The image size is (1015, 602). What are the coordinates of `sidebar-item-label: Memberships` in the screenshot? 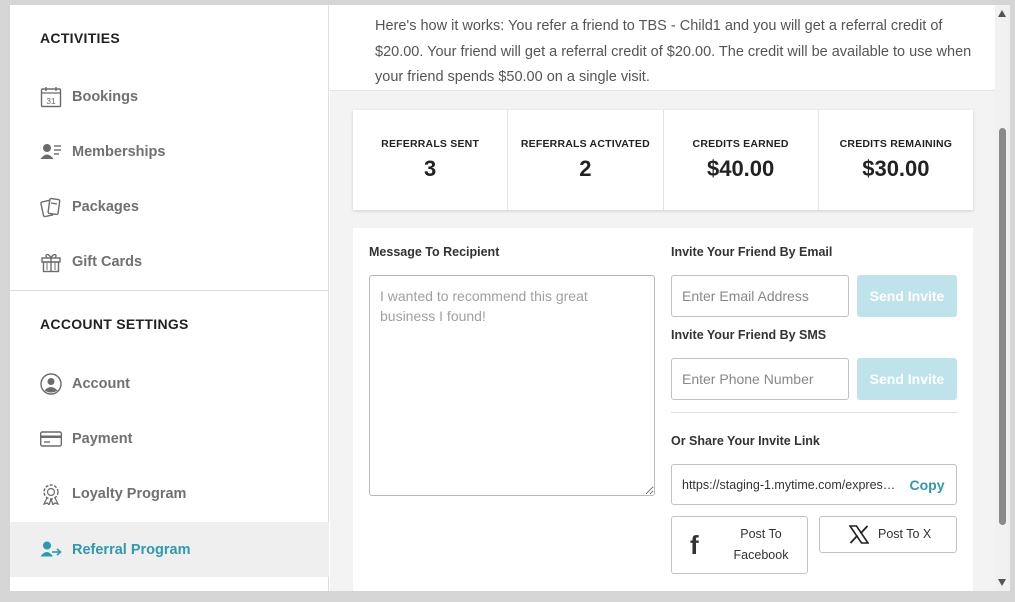 It's located at (119, 151).